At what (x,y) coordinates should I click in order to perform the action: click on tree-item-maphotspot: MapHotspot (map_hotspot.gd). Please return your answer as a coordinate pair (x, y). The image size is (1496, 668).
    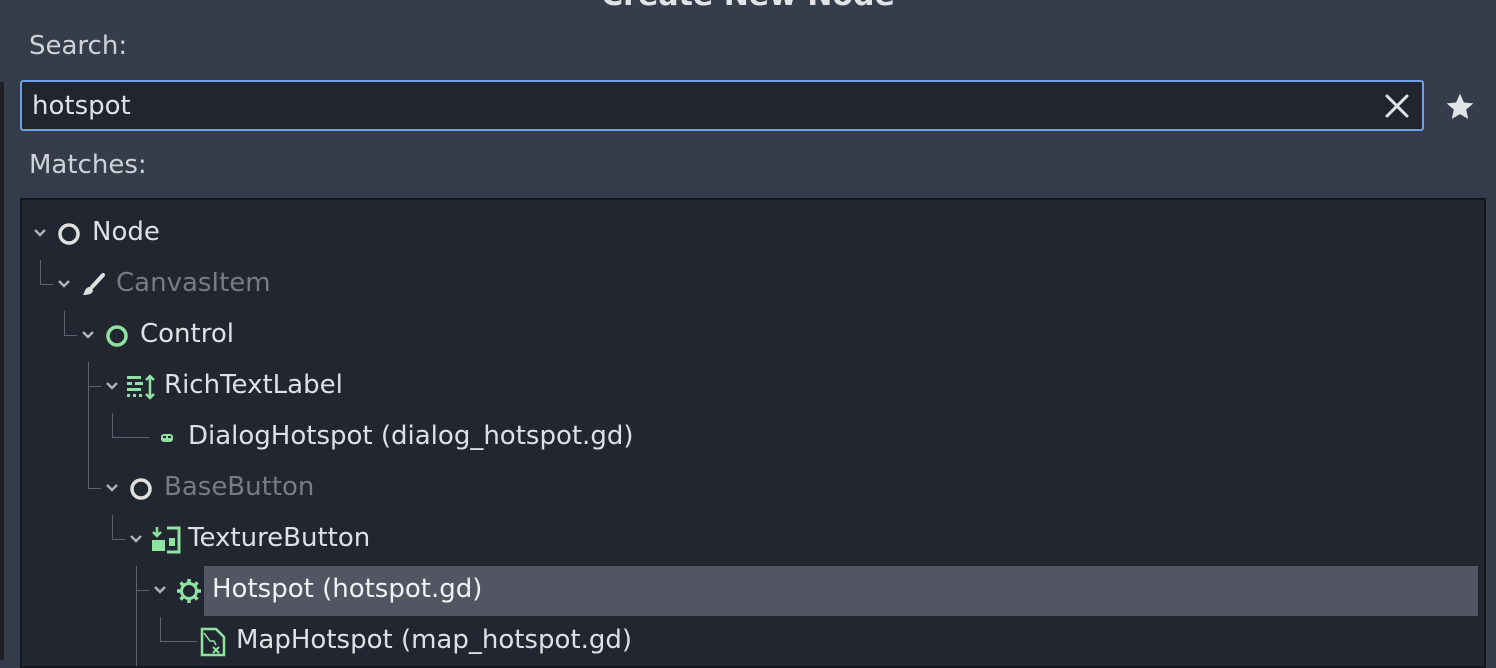
    Looking at the image, I should click on (750, 641).